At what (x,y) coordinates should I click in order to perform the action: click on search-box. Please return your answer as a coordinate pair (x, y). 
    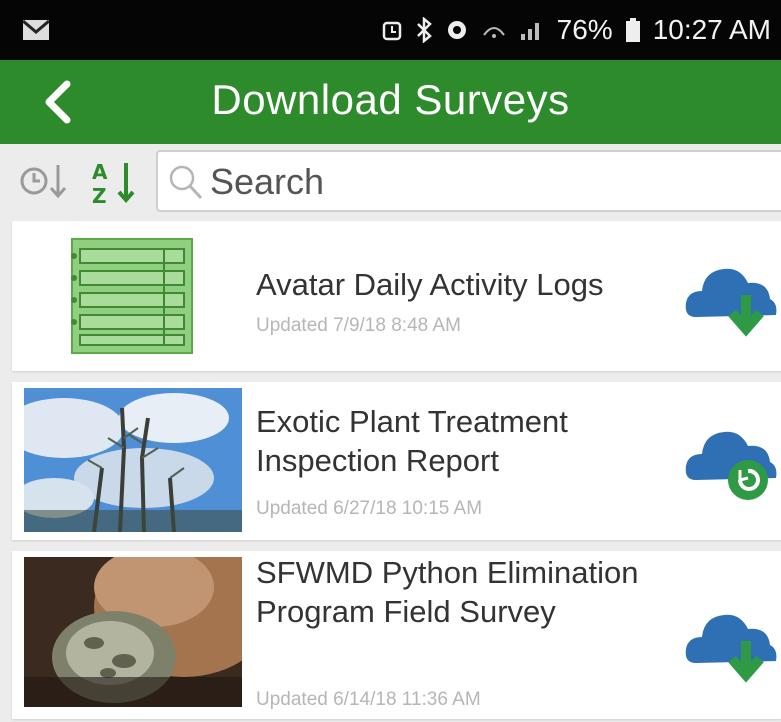
    Looking at the image, I should click on (468, 181).